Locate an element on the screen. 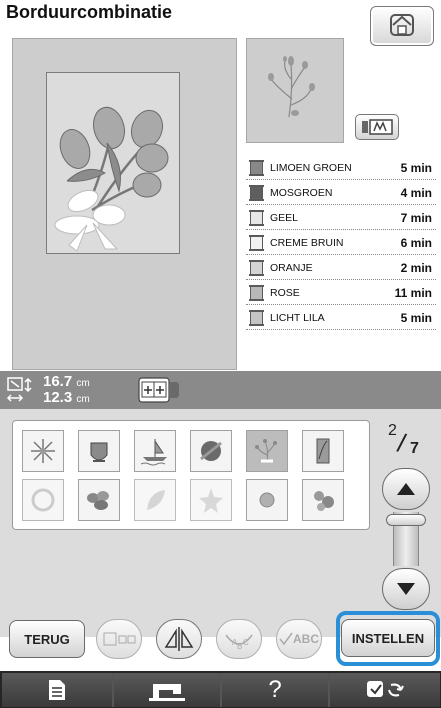 This screenshot has width=441, height=708. svg-text: C is located at coordinates (246, 642).